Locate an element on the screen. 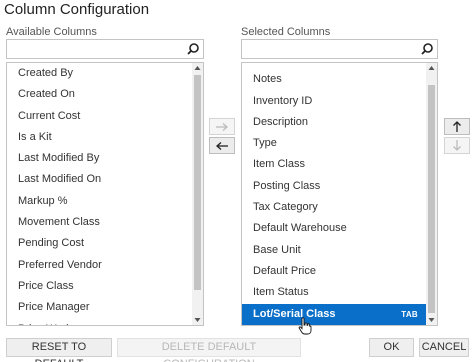 The image size is (474, 362). list-item: Preferred Vendor is located at coordinates (99, 265).